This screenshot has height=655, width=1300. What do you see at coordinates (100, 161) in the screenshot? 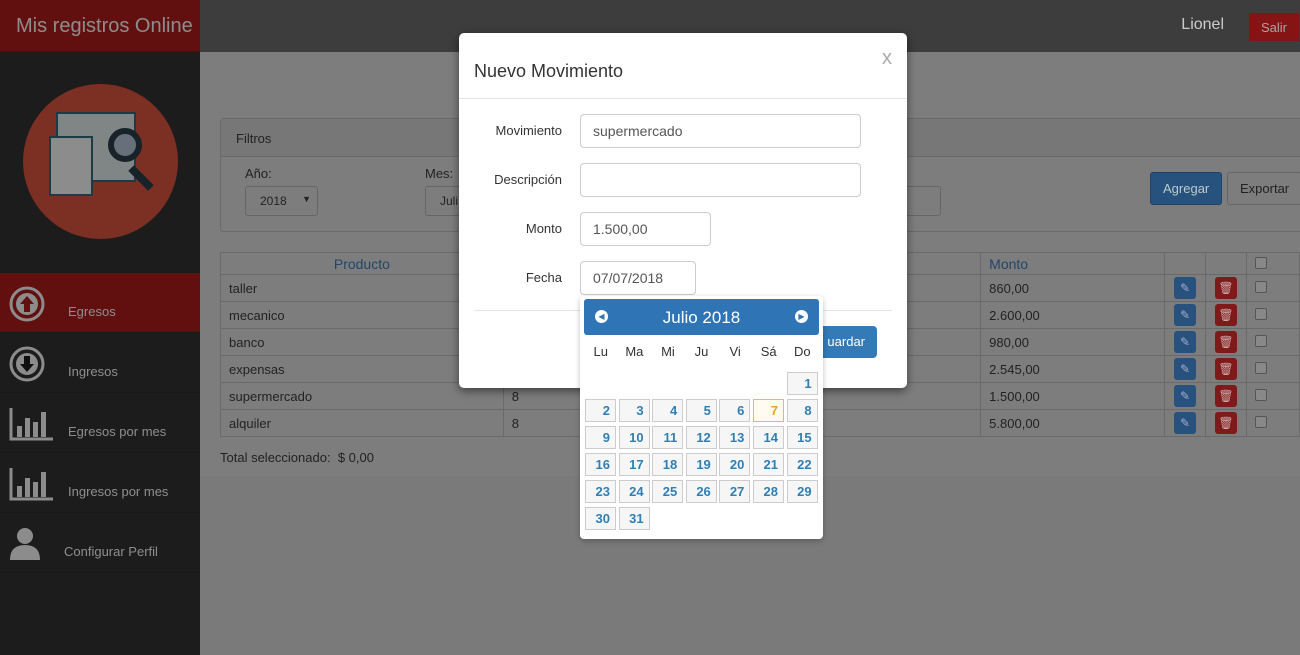
I see `app-logo` at bounding box center [100, 161].